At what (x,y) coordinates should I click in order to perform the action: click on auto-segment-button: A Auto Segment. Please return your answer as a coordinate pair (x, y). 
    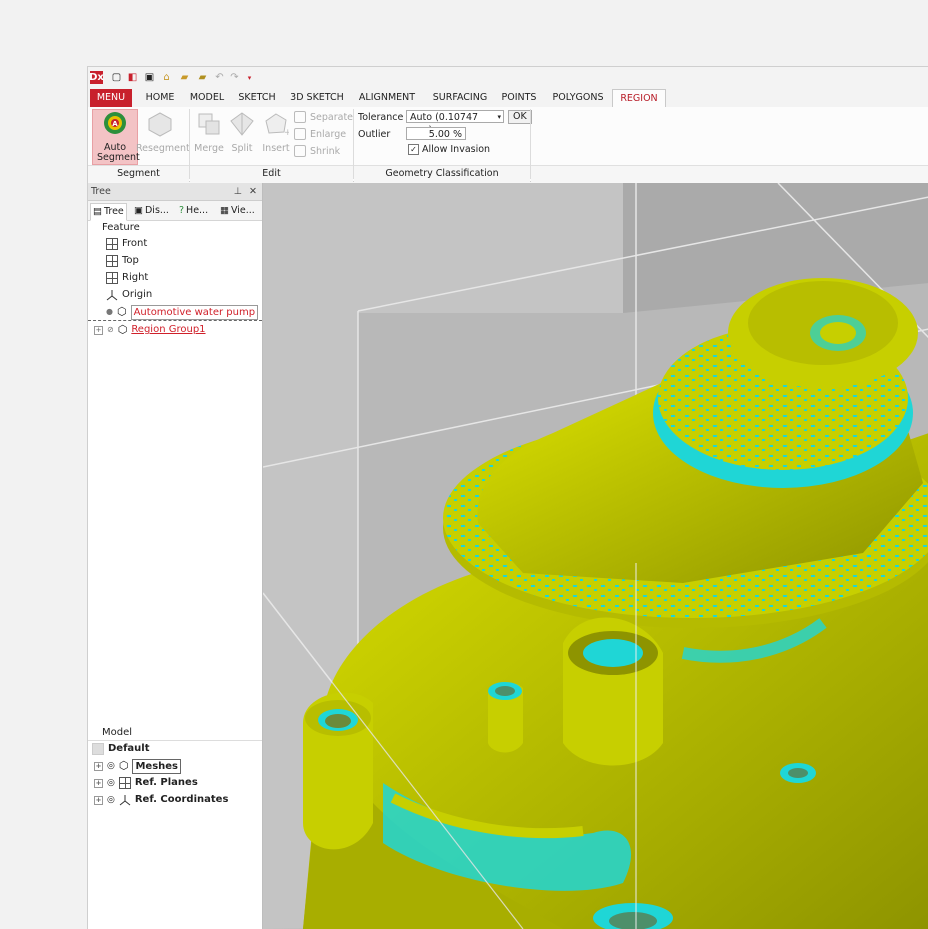
    Looking at the image, I should click on (116, 137).